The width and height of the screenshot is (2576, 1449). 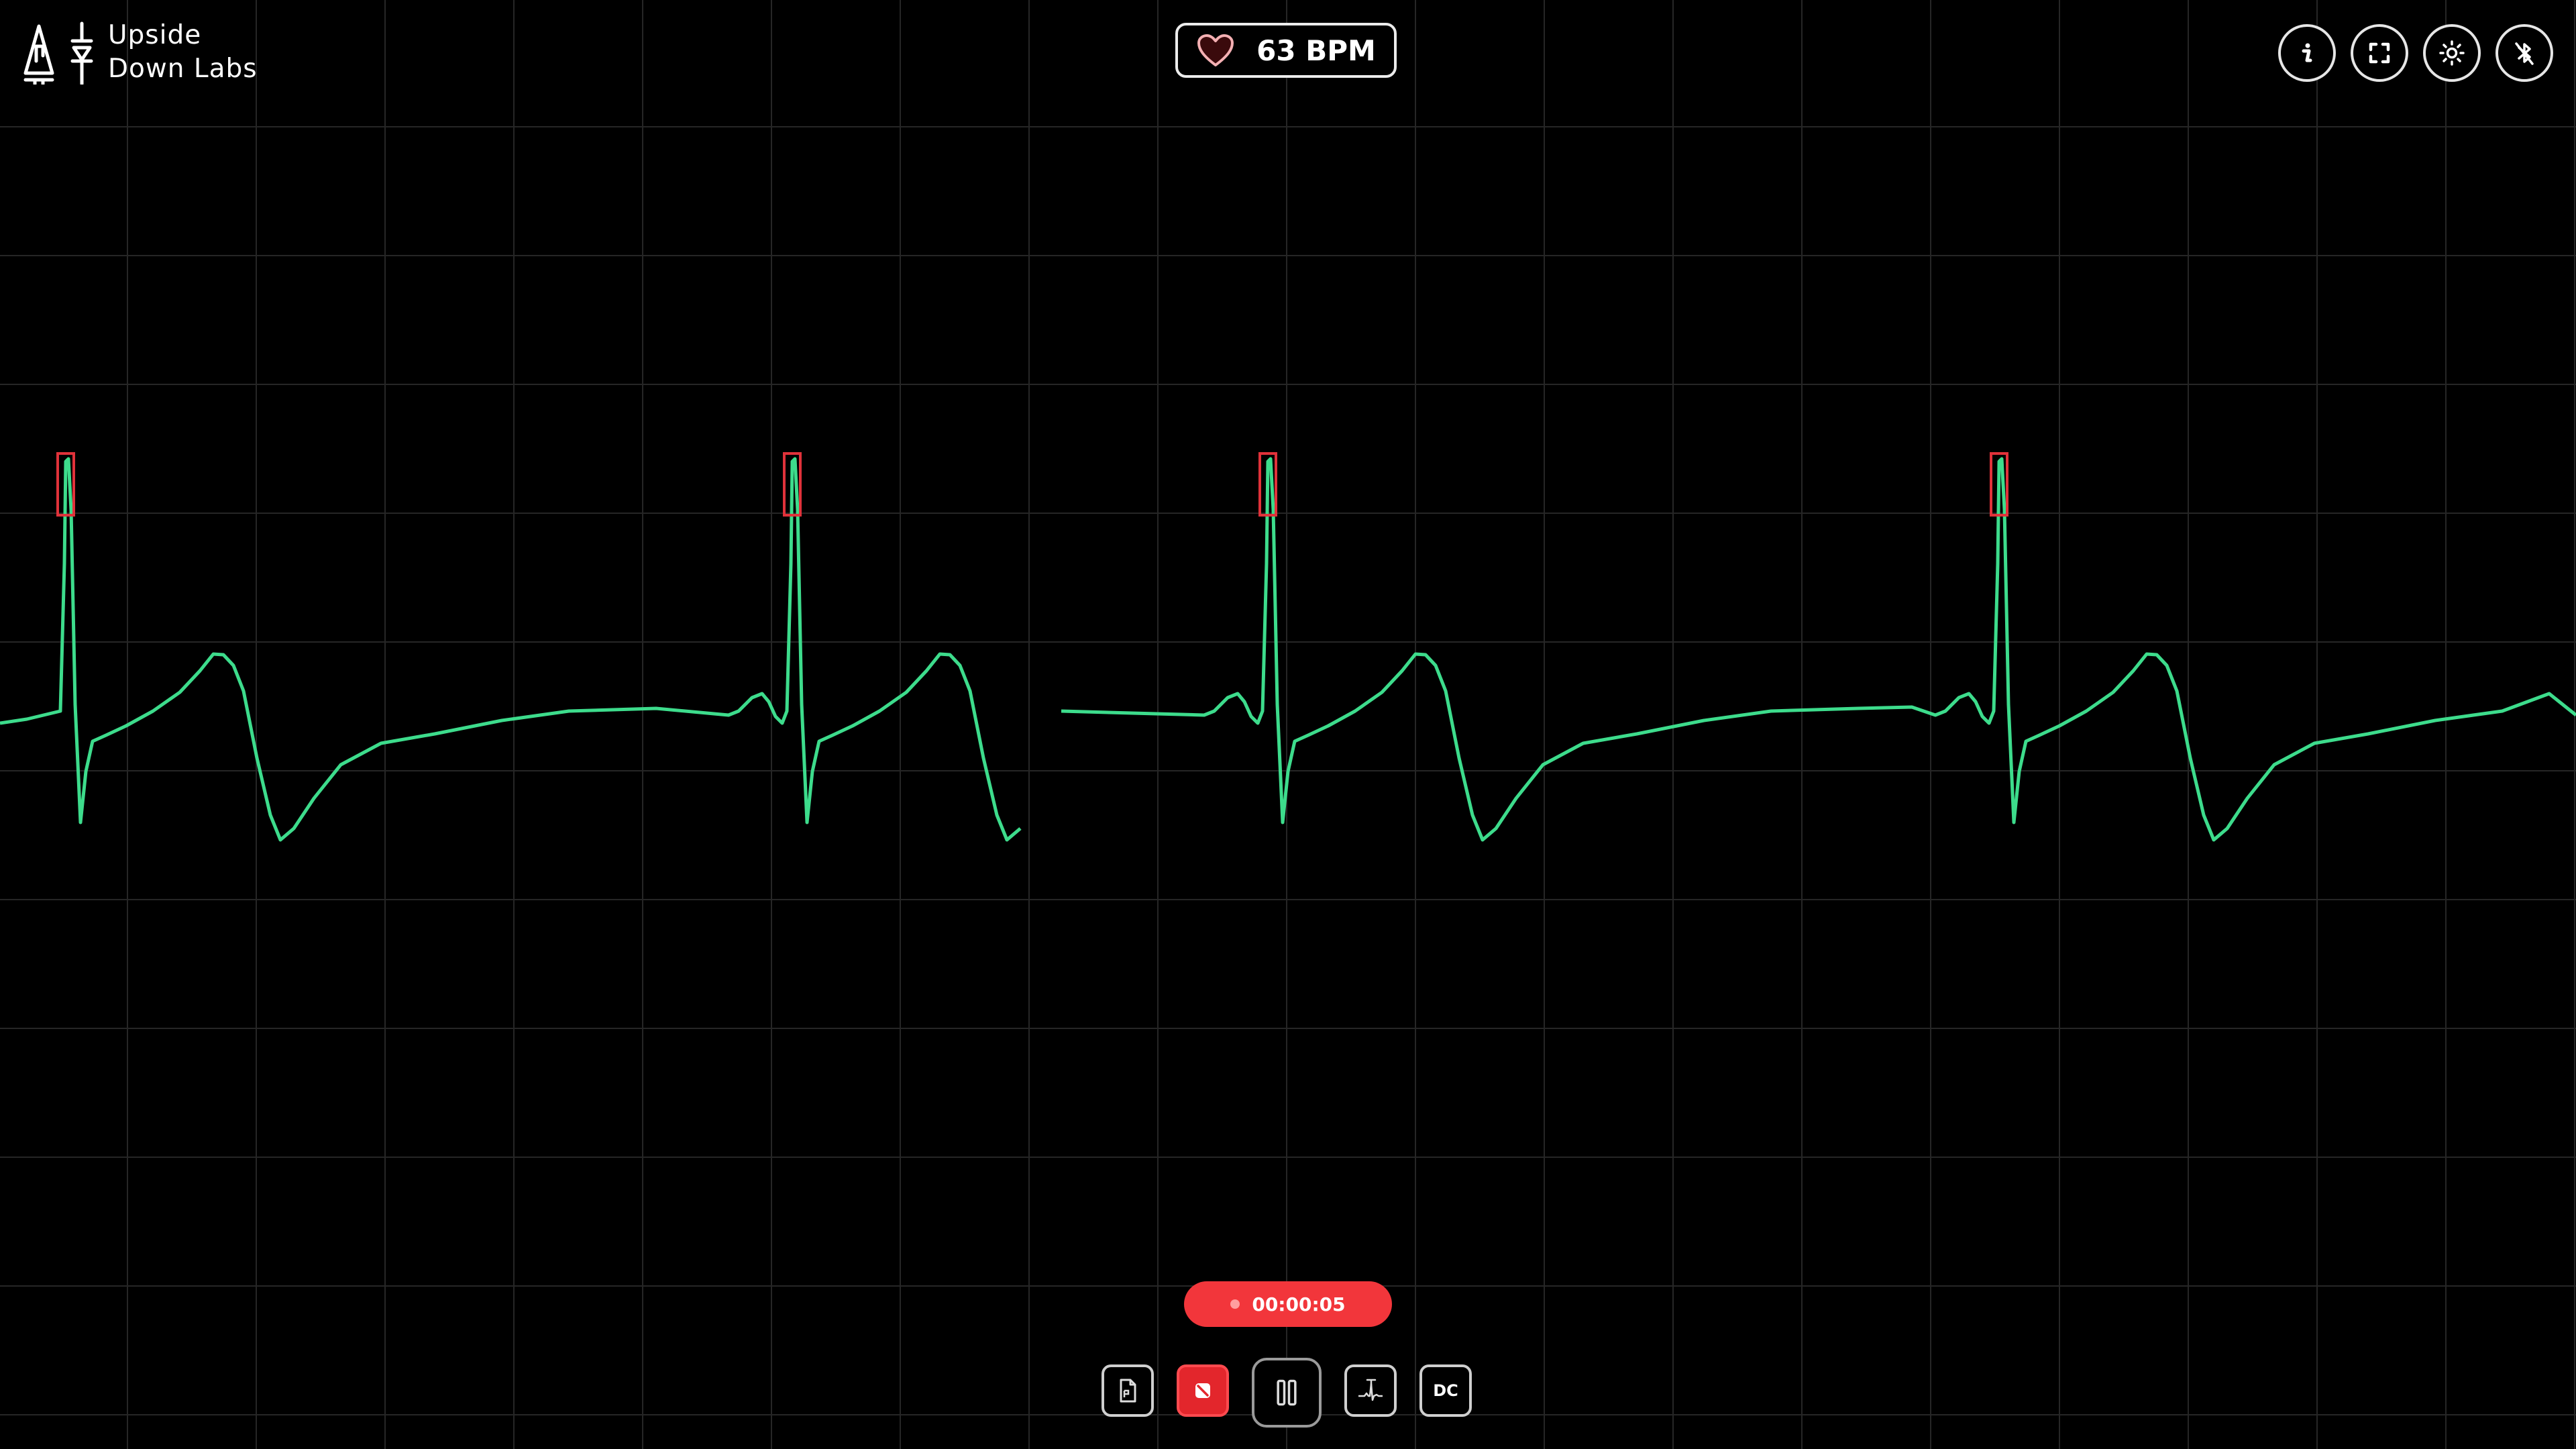 What do you see at coordinates (1235, 1304) in the screenshot?
I see `recording-dot` at bounding box center [1235, 1304].